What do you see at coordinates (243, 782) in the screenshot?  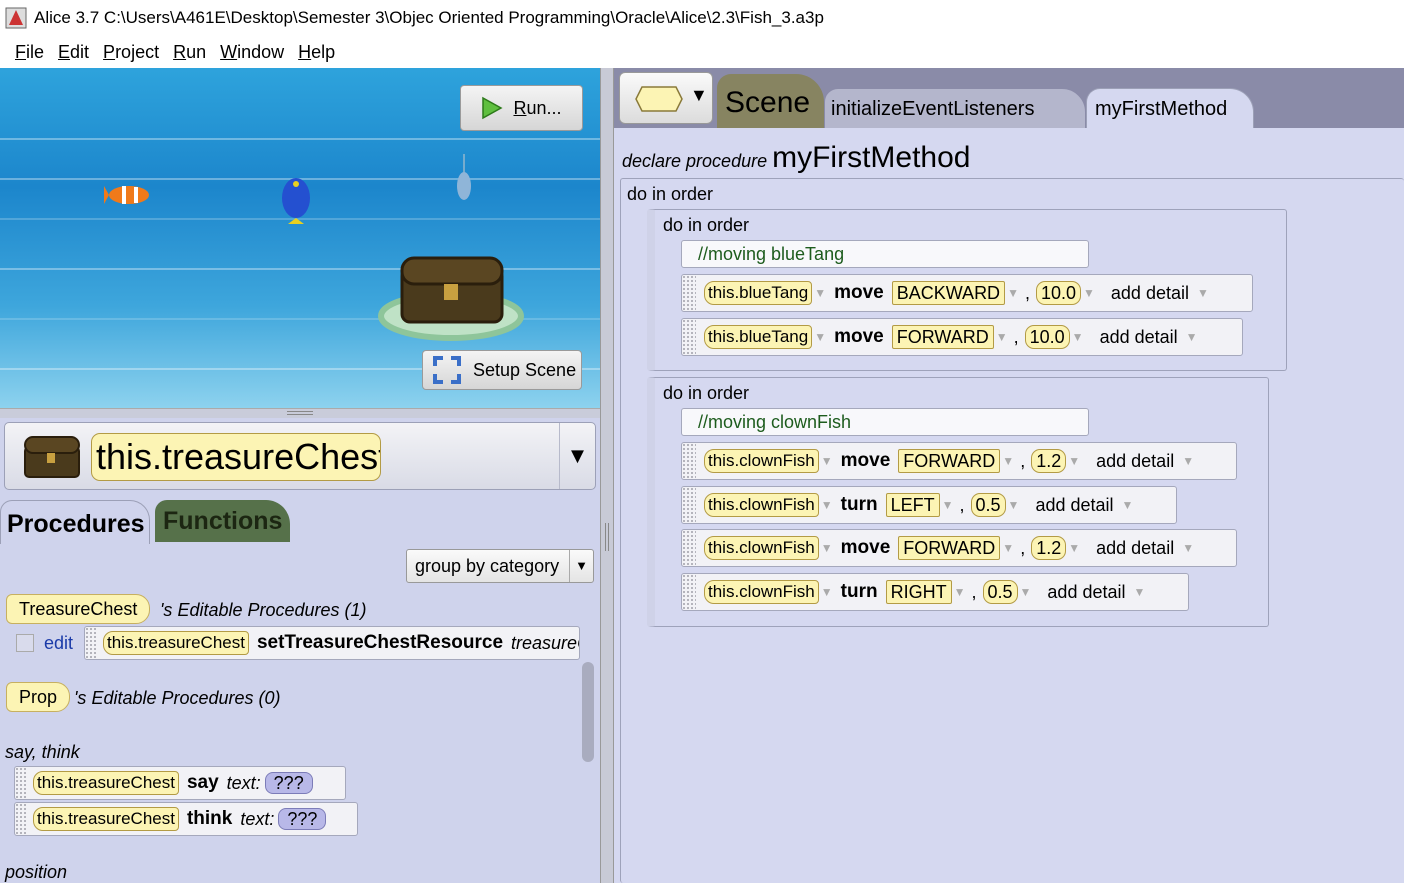 I see `param-label: text:` at bounding box center [243, 782].